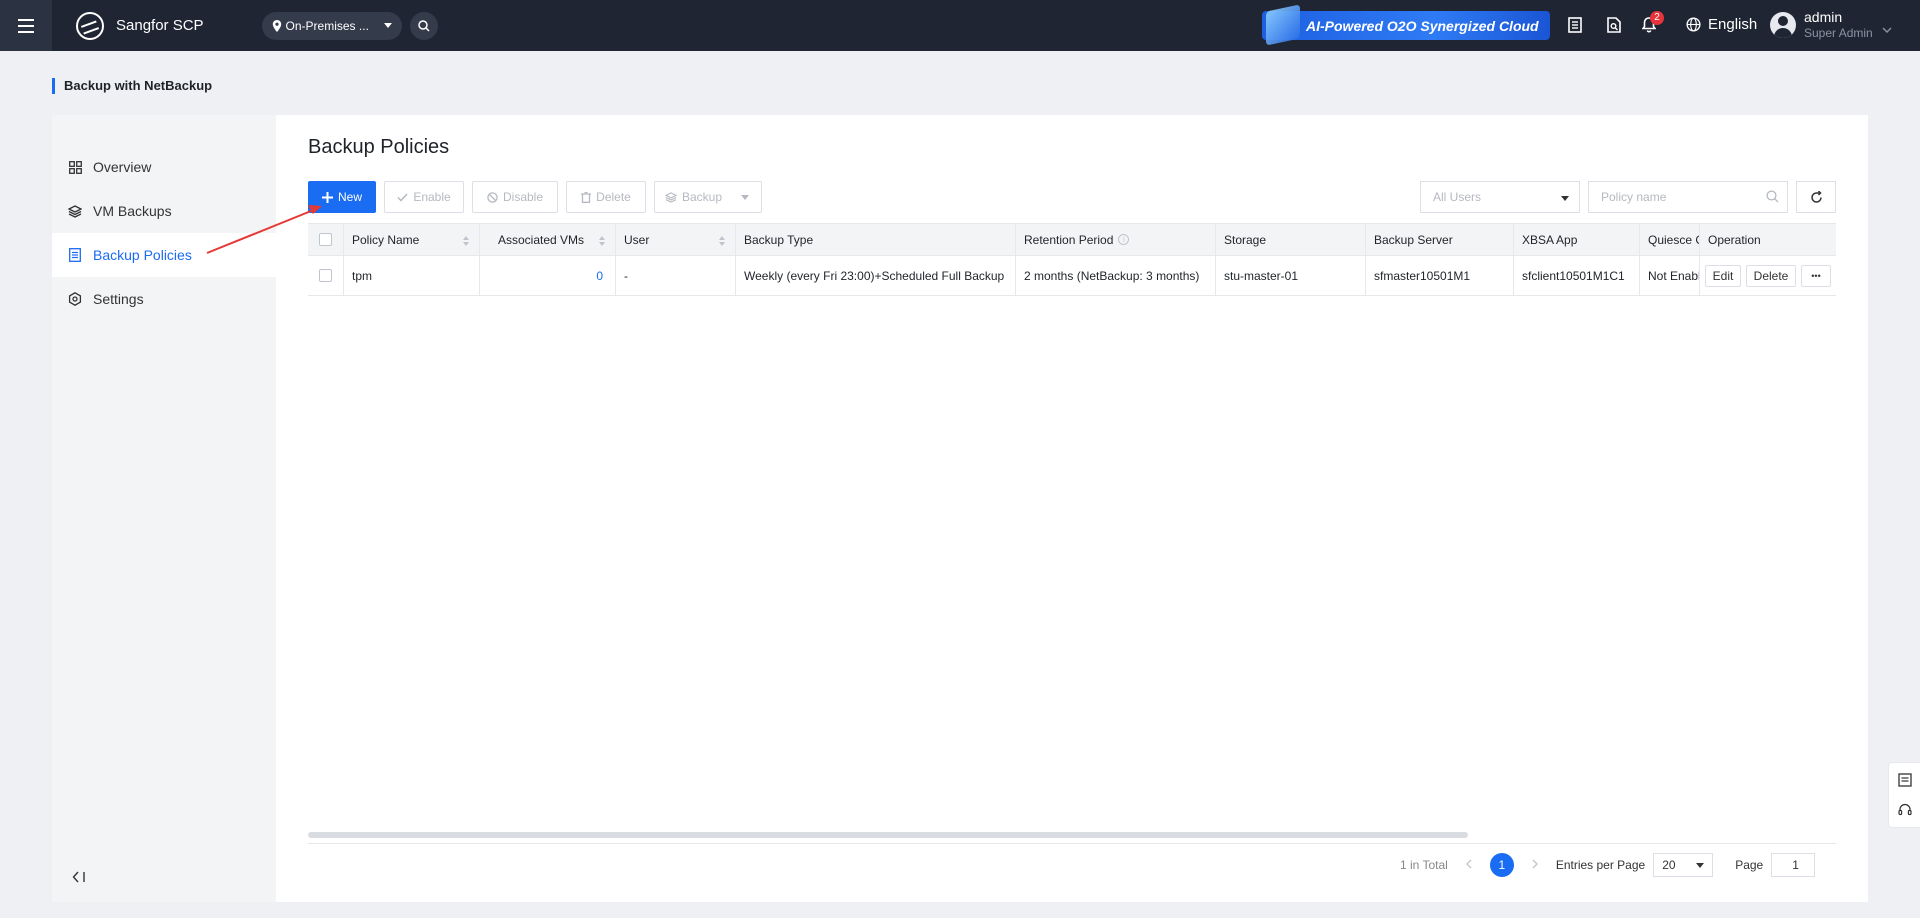  Describe the element at coordinates (386, 239) in the screenshot. I see `column-header-label: Policy Name` at that location.